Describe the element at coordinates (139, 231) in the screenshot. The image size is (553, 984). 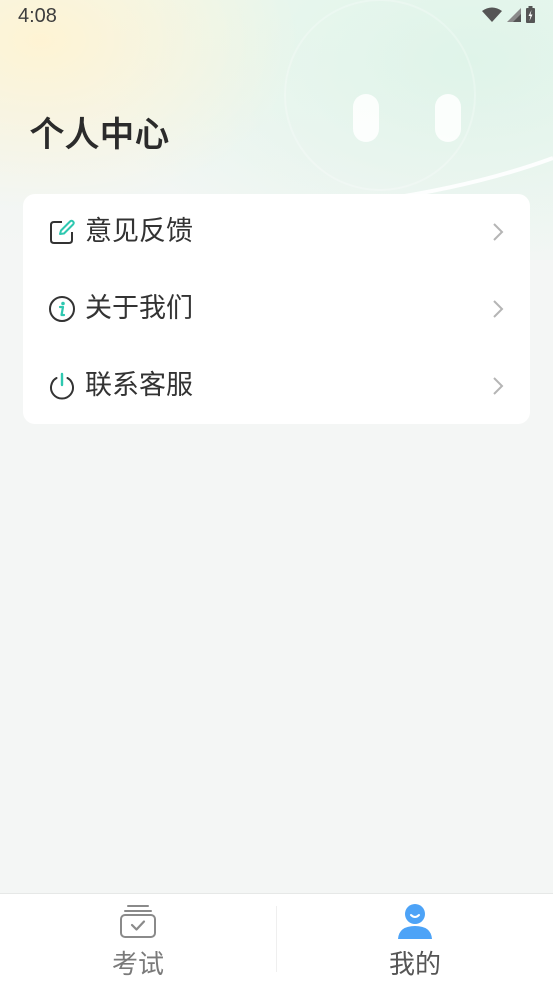
I see `menu-item-label: 意见反馈` at that location.